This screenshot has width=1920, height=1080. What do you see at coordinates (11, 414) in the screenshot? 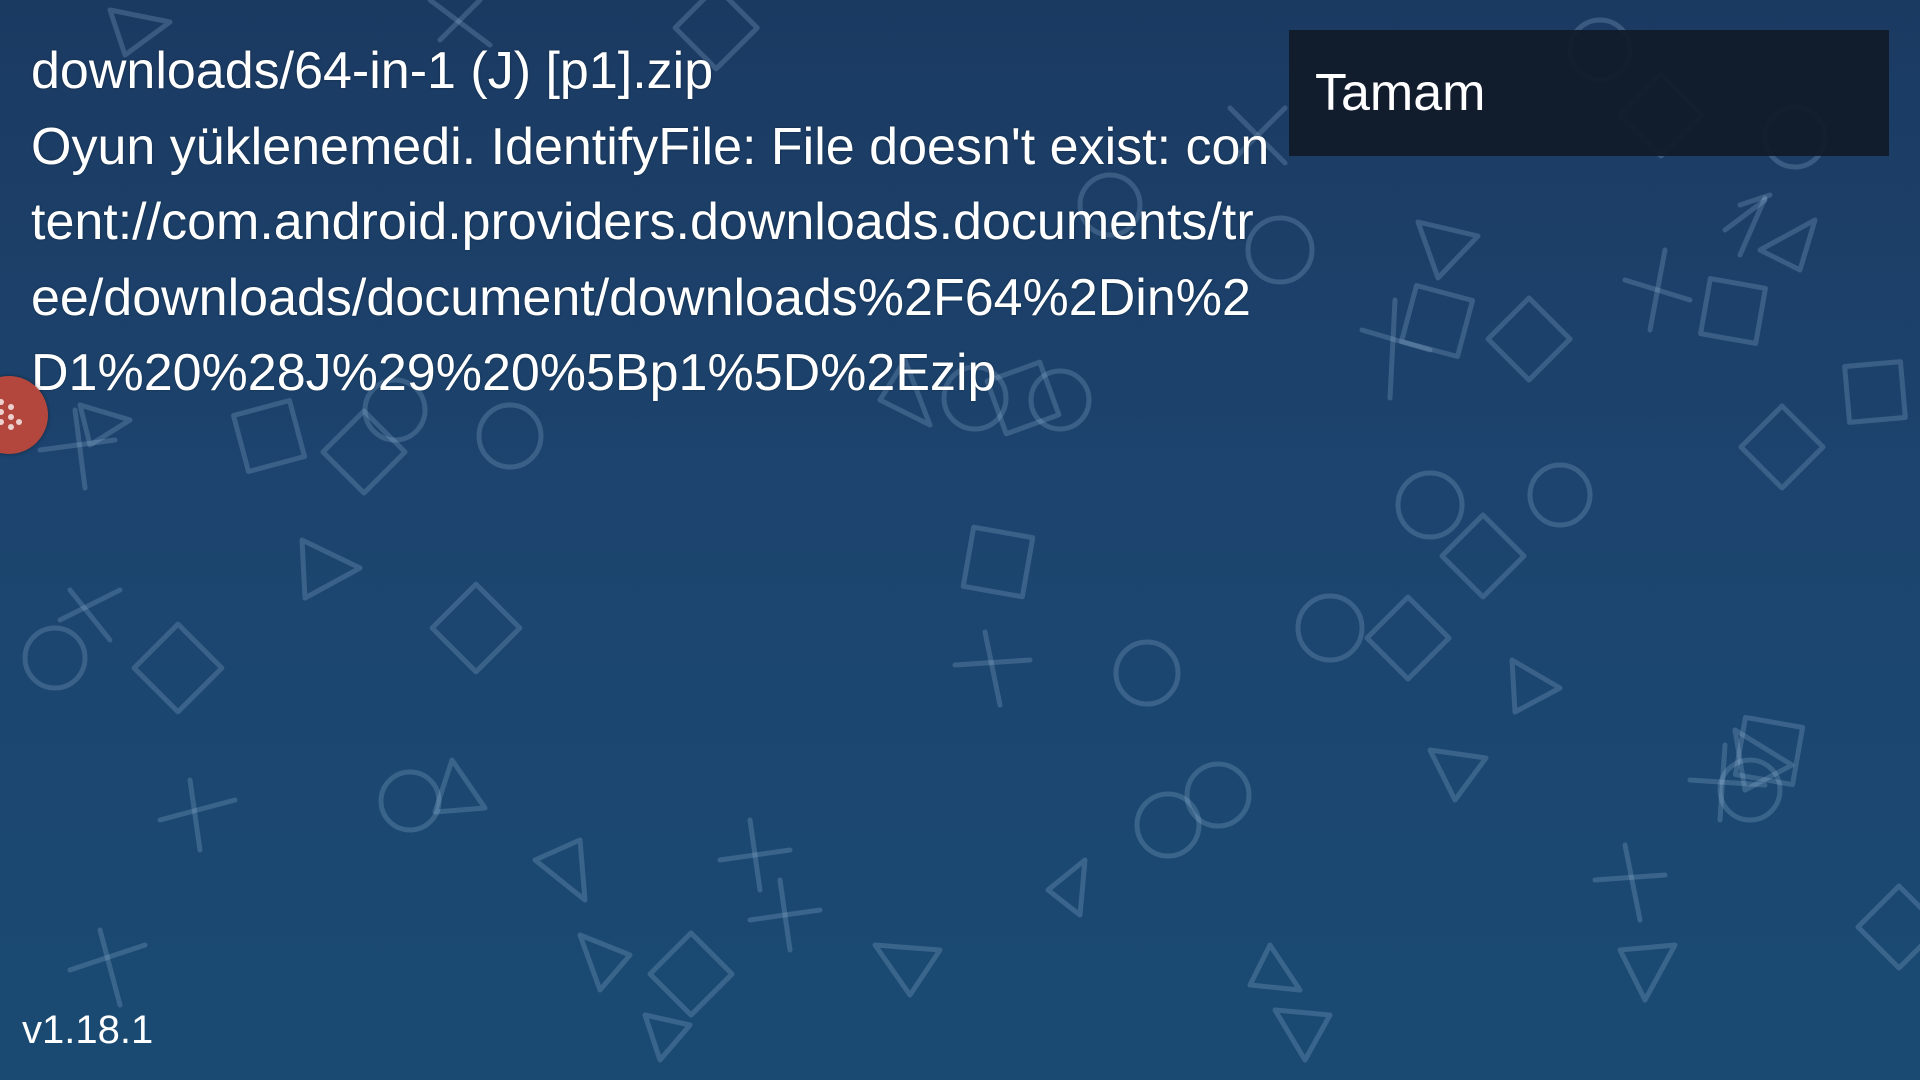
I see `gamepad-icon` at bounding box center [11, 414].